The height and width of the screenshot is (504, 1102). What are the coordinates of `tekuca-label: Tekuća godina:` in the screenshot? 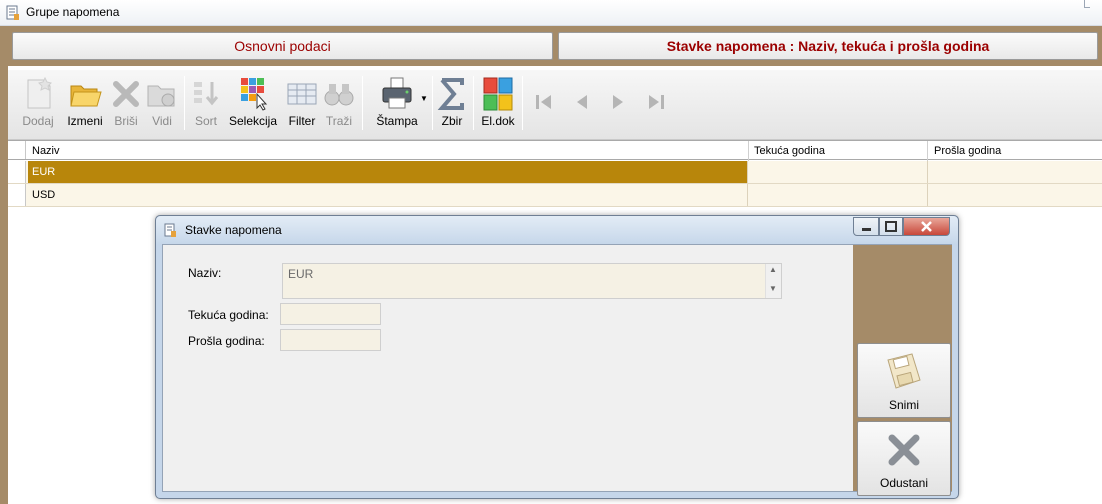 It's located at (228, 315).